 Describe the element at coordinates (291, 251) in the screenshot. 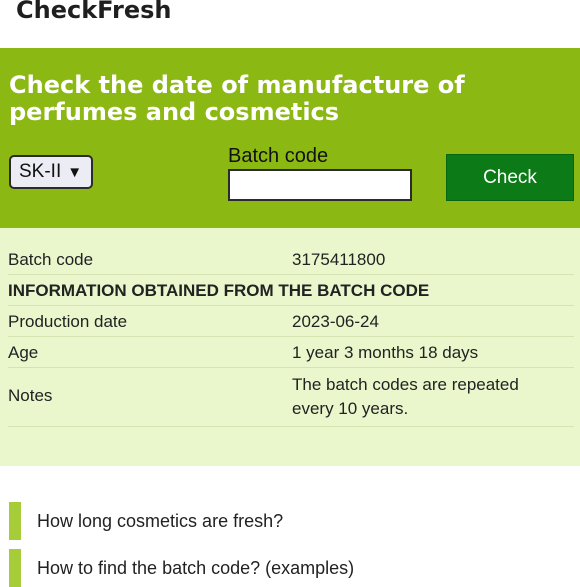

I see `table-row: Batch code 3175411800` at that location.